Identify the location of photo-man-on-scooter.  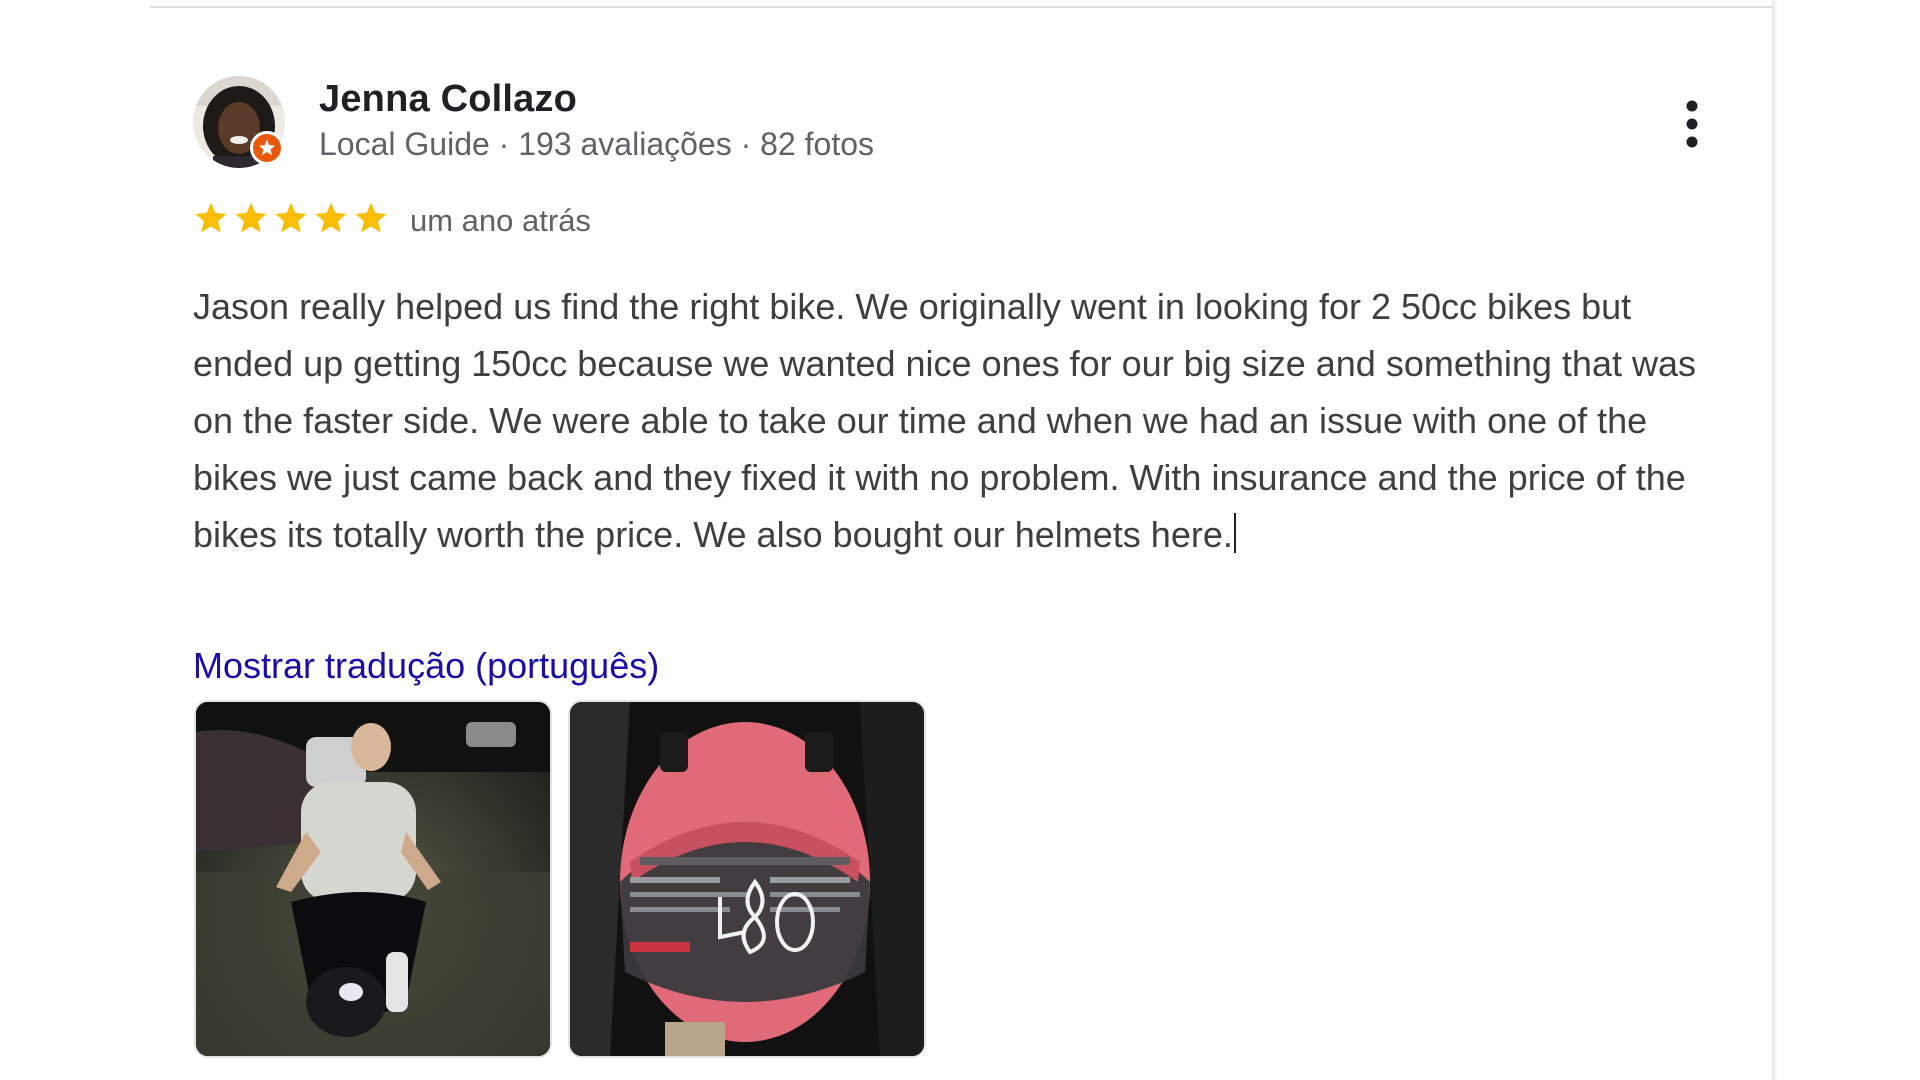
(373, 879).